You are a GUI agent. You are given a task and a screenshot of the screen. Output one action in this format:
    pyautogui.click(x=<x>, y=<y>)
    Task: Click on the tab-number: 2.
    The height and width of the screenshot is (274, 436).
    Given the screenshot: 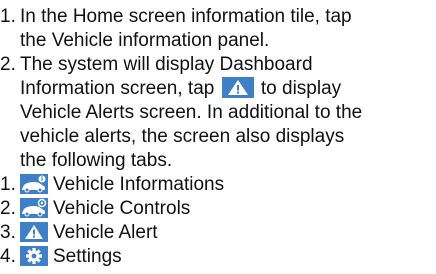 What is the action you would take?
    pyautogui.click(x=8, y=208)
    